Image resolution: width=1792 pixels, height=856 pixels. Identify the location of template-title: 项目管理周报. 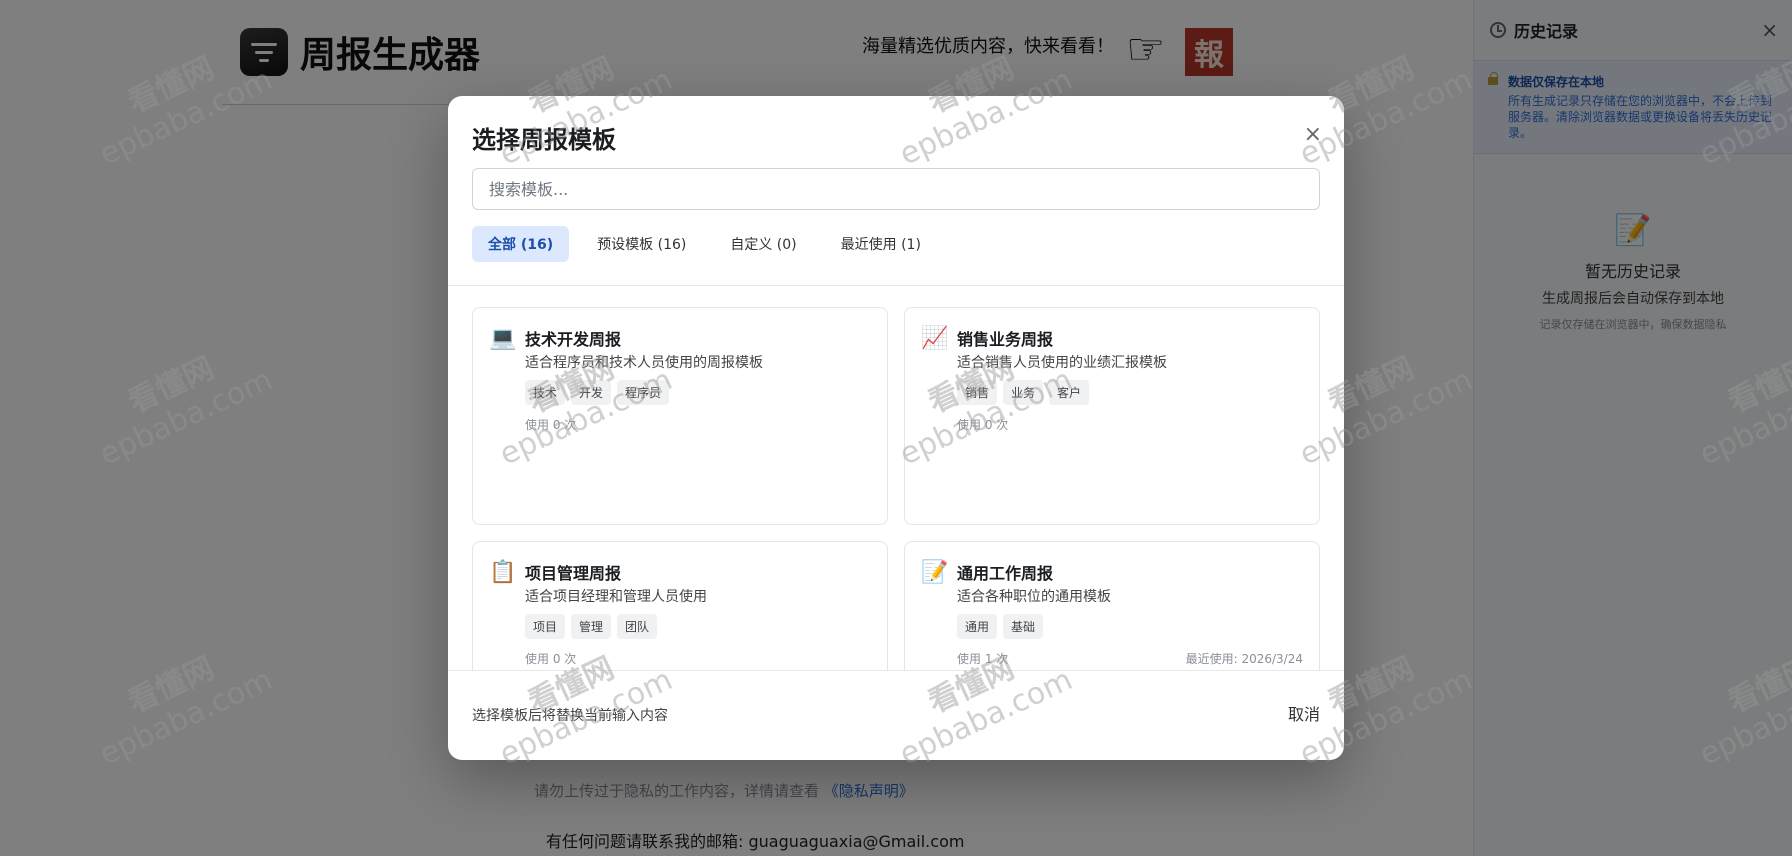
(573, 573).